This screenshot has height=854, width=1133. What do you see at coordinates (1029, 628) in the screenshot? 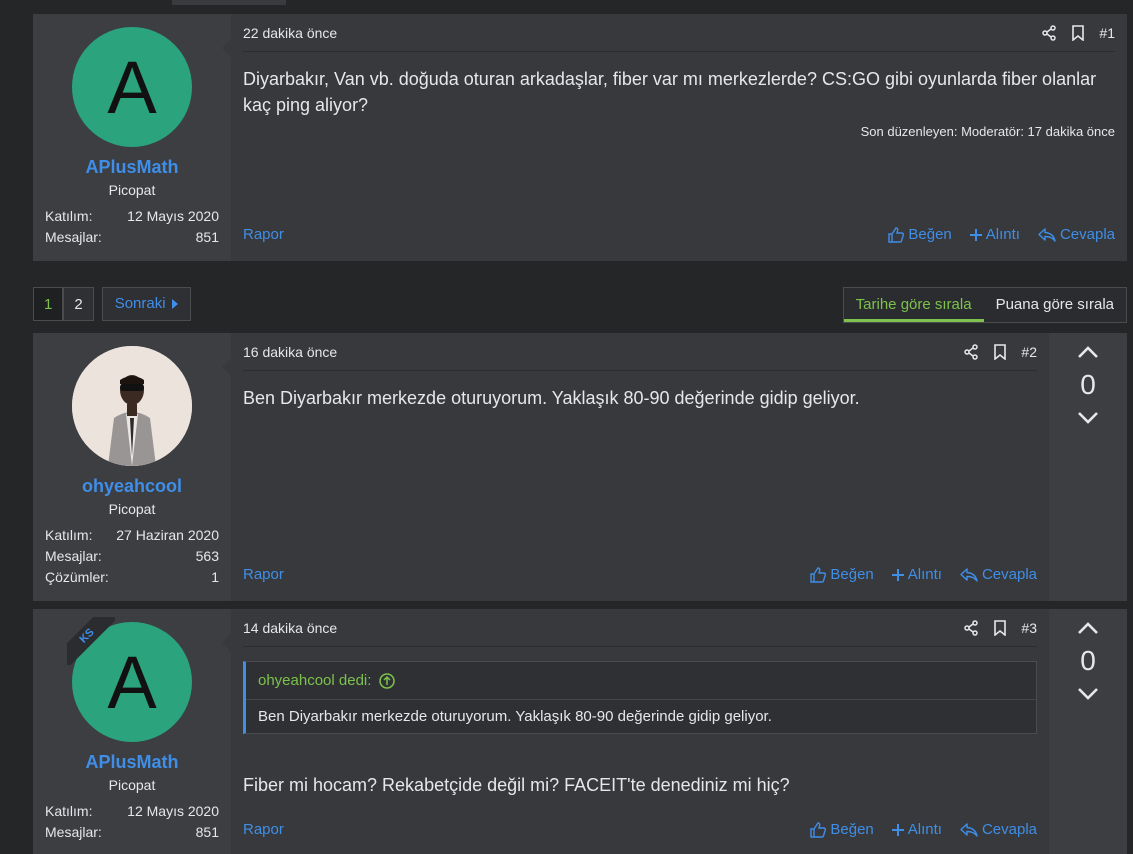
I see `post-number: #3` at bounding box center [1029, 628].